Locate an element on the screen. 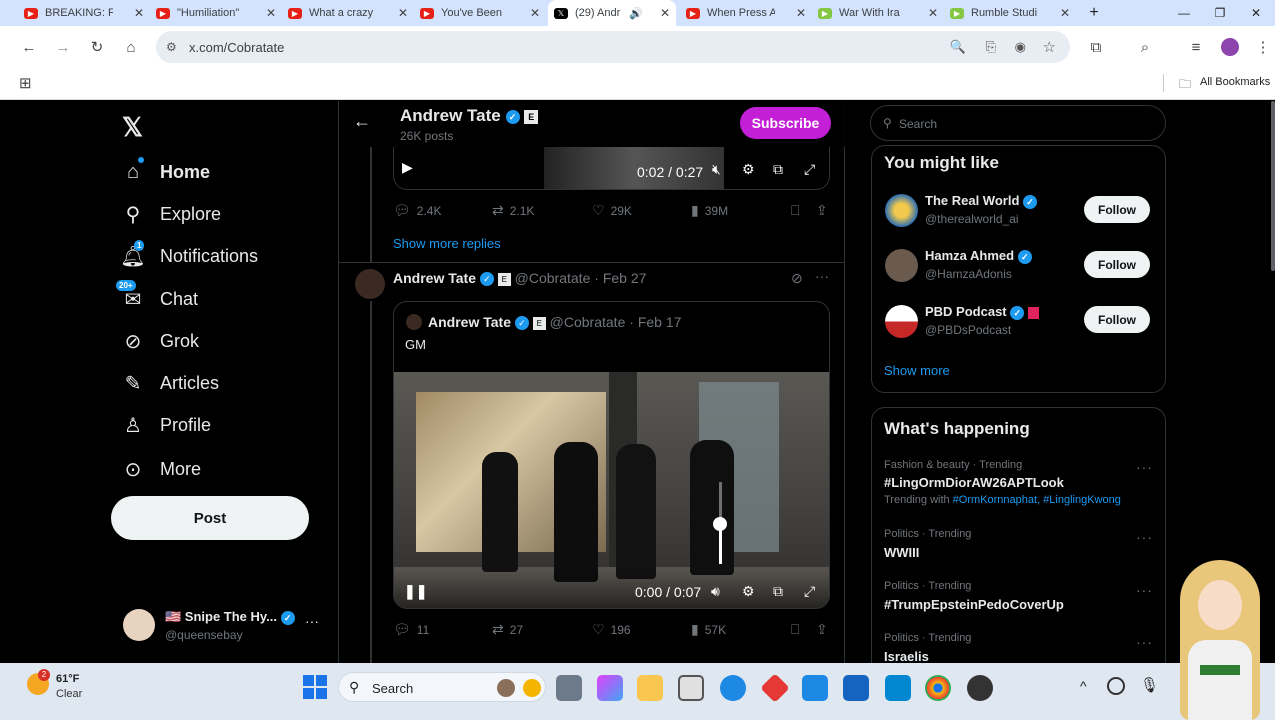 The width and height of the screenshot is (1275, 720). forward-icon: → is located at coordinates (63, 47).